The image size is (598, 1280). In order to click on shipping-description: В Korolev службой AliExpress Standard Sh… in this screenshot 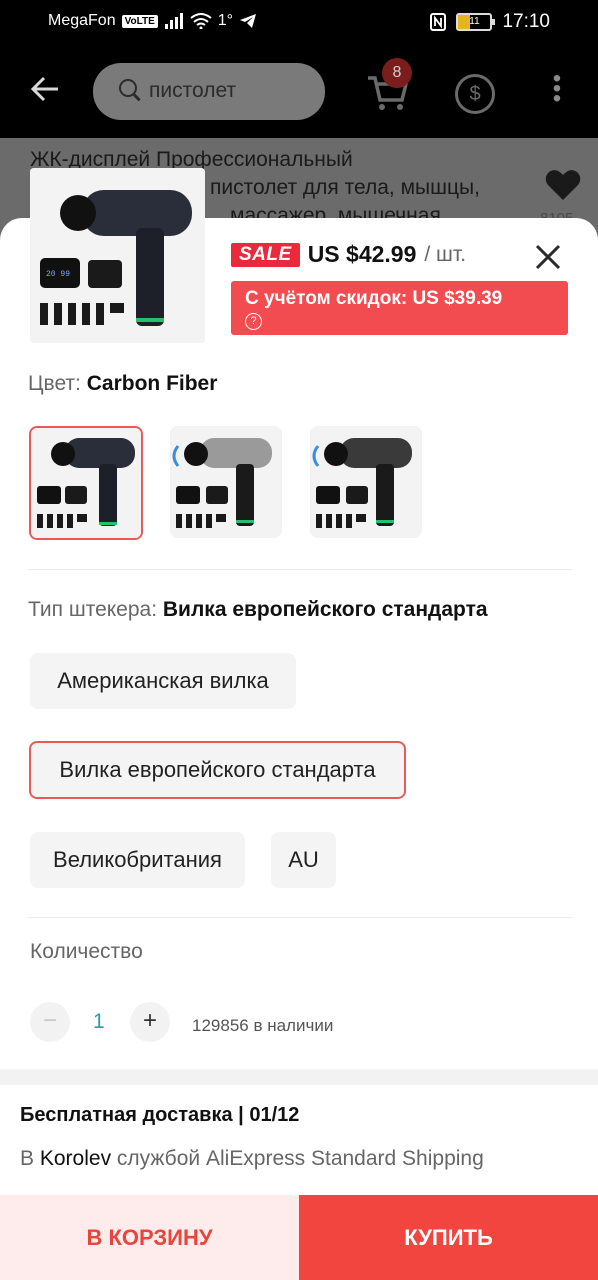, I will do `click(252, 1159)`.